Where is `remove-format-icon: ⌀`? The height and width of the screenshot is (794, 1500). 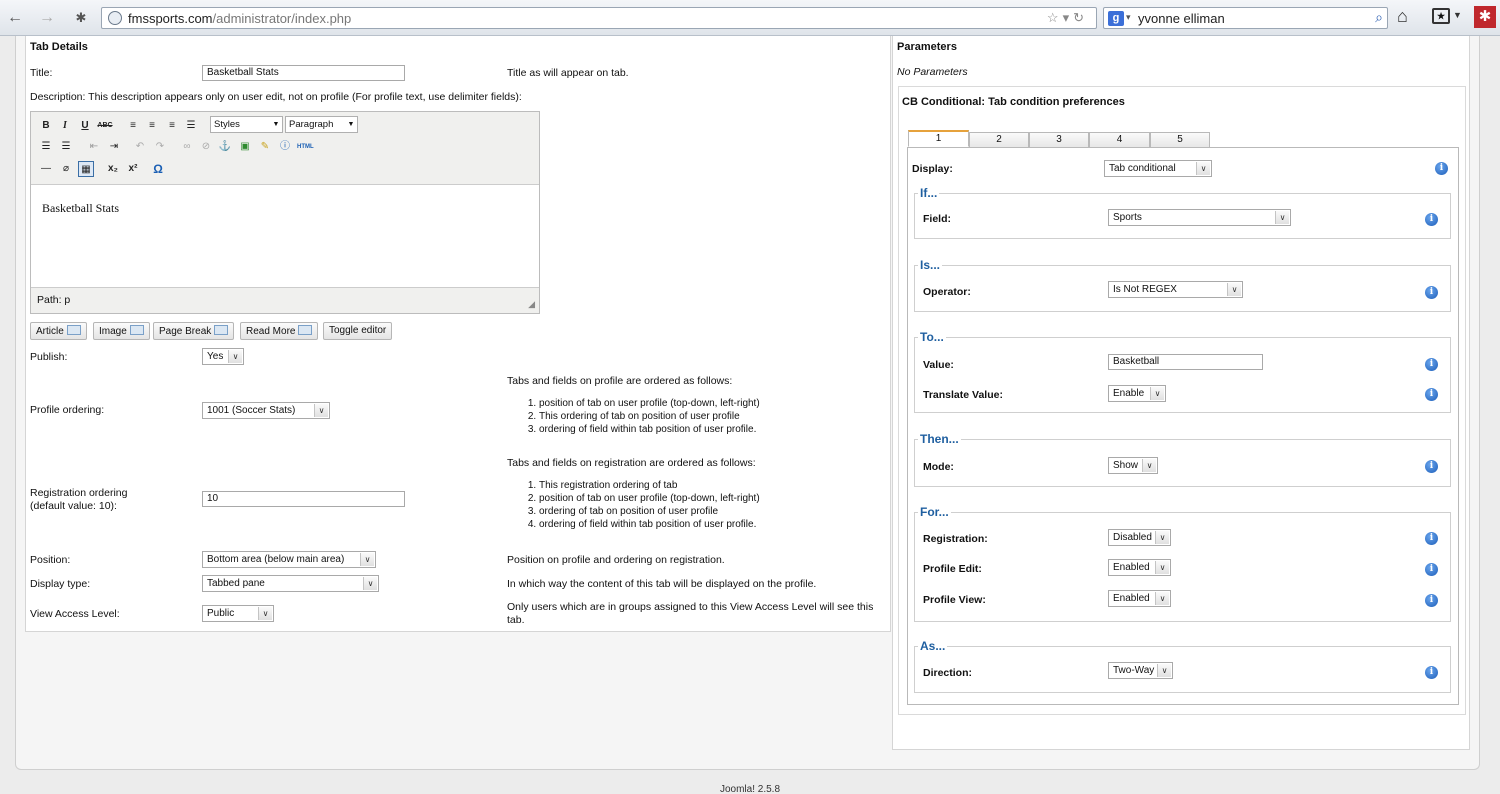 remove-format-icon: ⌀ is located at coordinates (66, 169).